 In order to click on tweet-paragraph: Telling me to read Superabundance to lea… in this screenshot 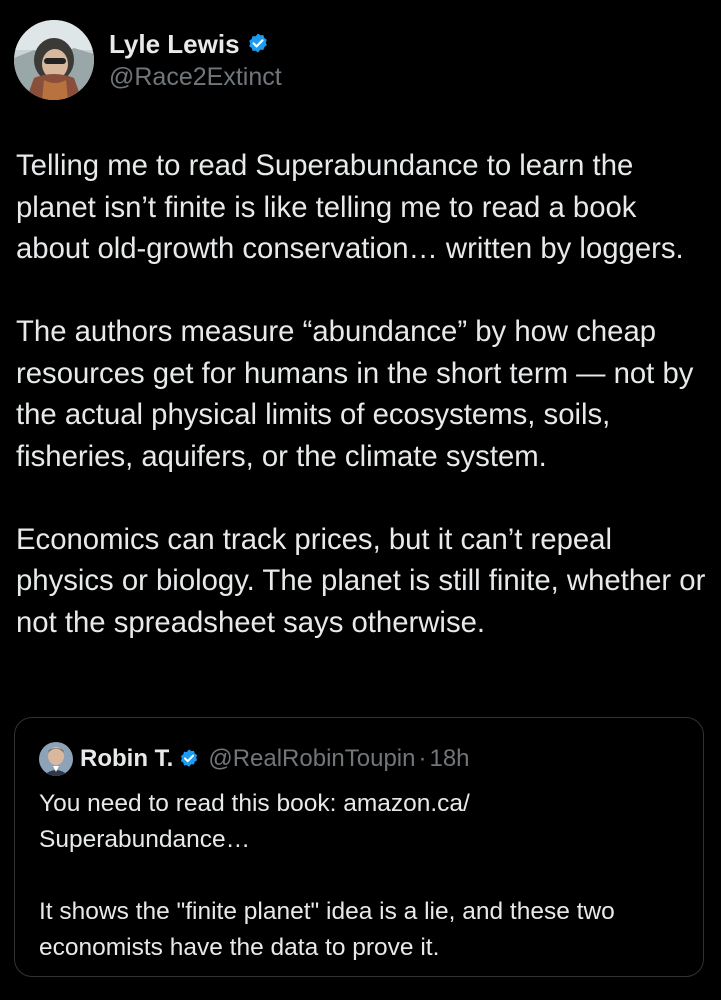, I will do `click(350, 207)`.